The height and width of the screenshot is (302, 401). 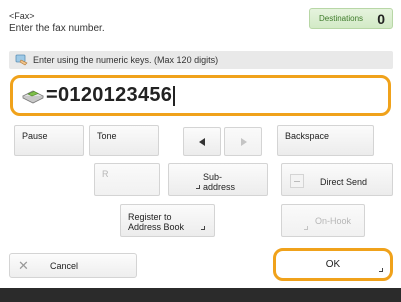 I want to click on cancel-label: Cancel, so click(x=64, y=266).